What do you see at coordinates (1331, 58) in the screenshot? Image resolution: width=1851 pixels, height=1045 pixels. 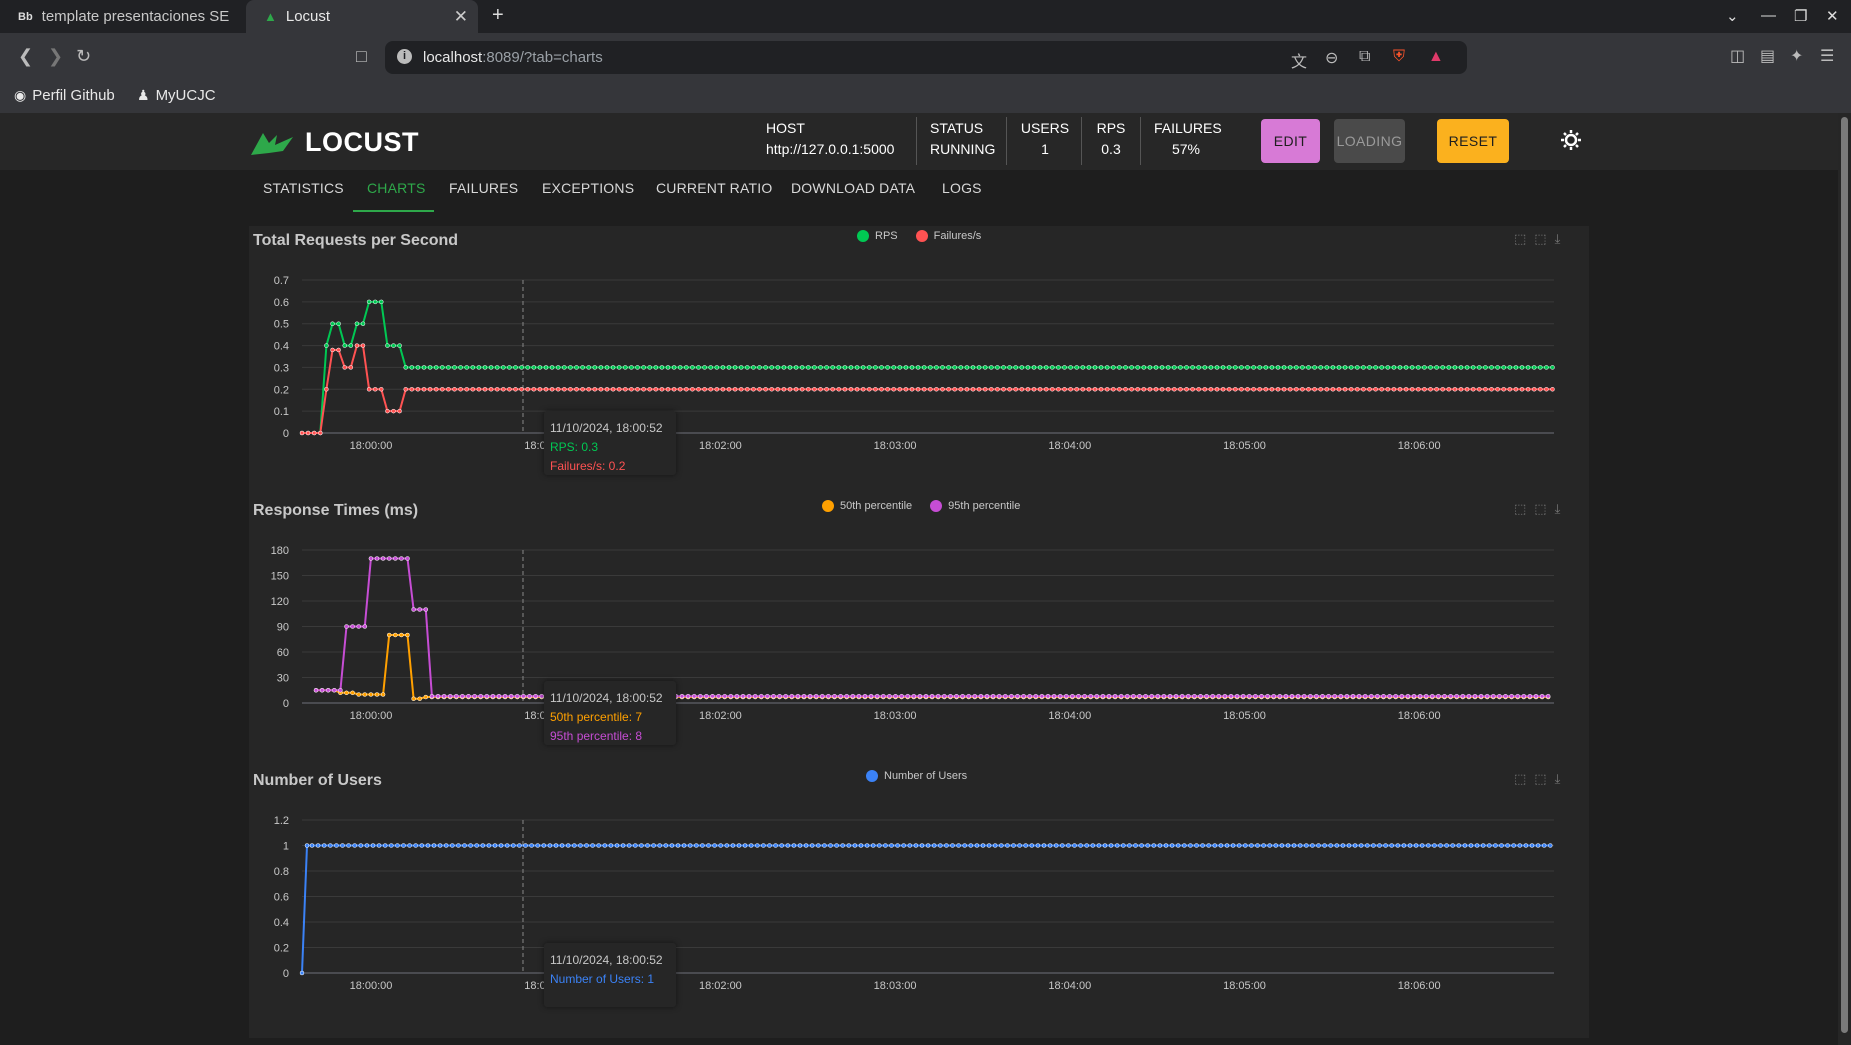 I see `zoom-out-icon: ⊖` at bounding box center [1331, 58].